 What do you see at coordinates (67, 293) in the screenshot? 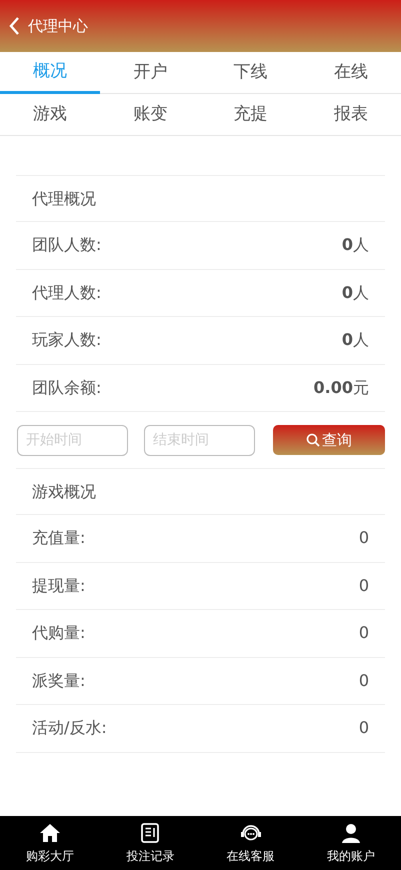
I see `stat-label: 代理人数:` at bounding box center [67, 293].